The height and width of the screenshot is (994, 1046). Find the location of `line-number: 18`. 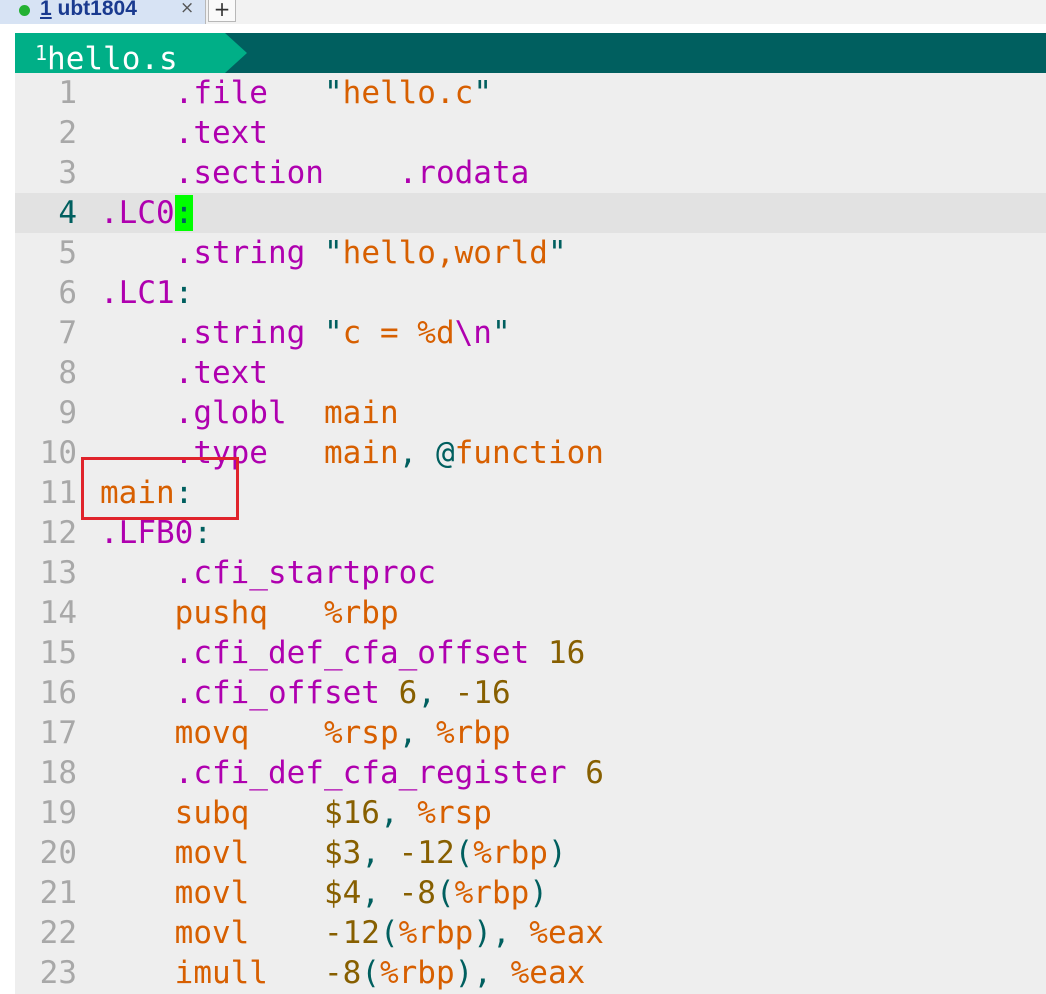

line-number: 18 is located at coordinates (58, 773).